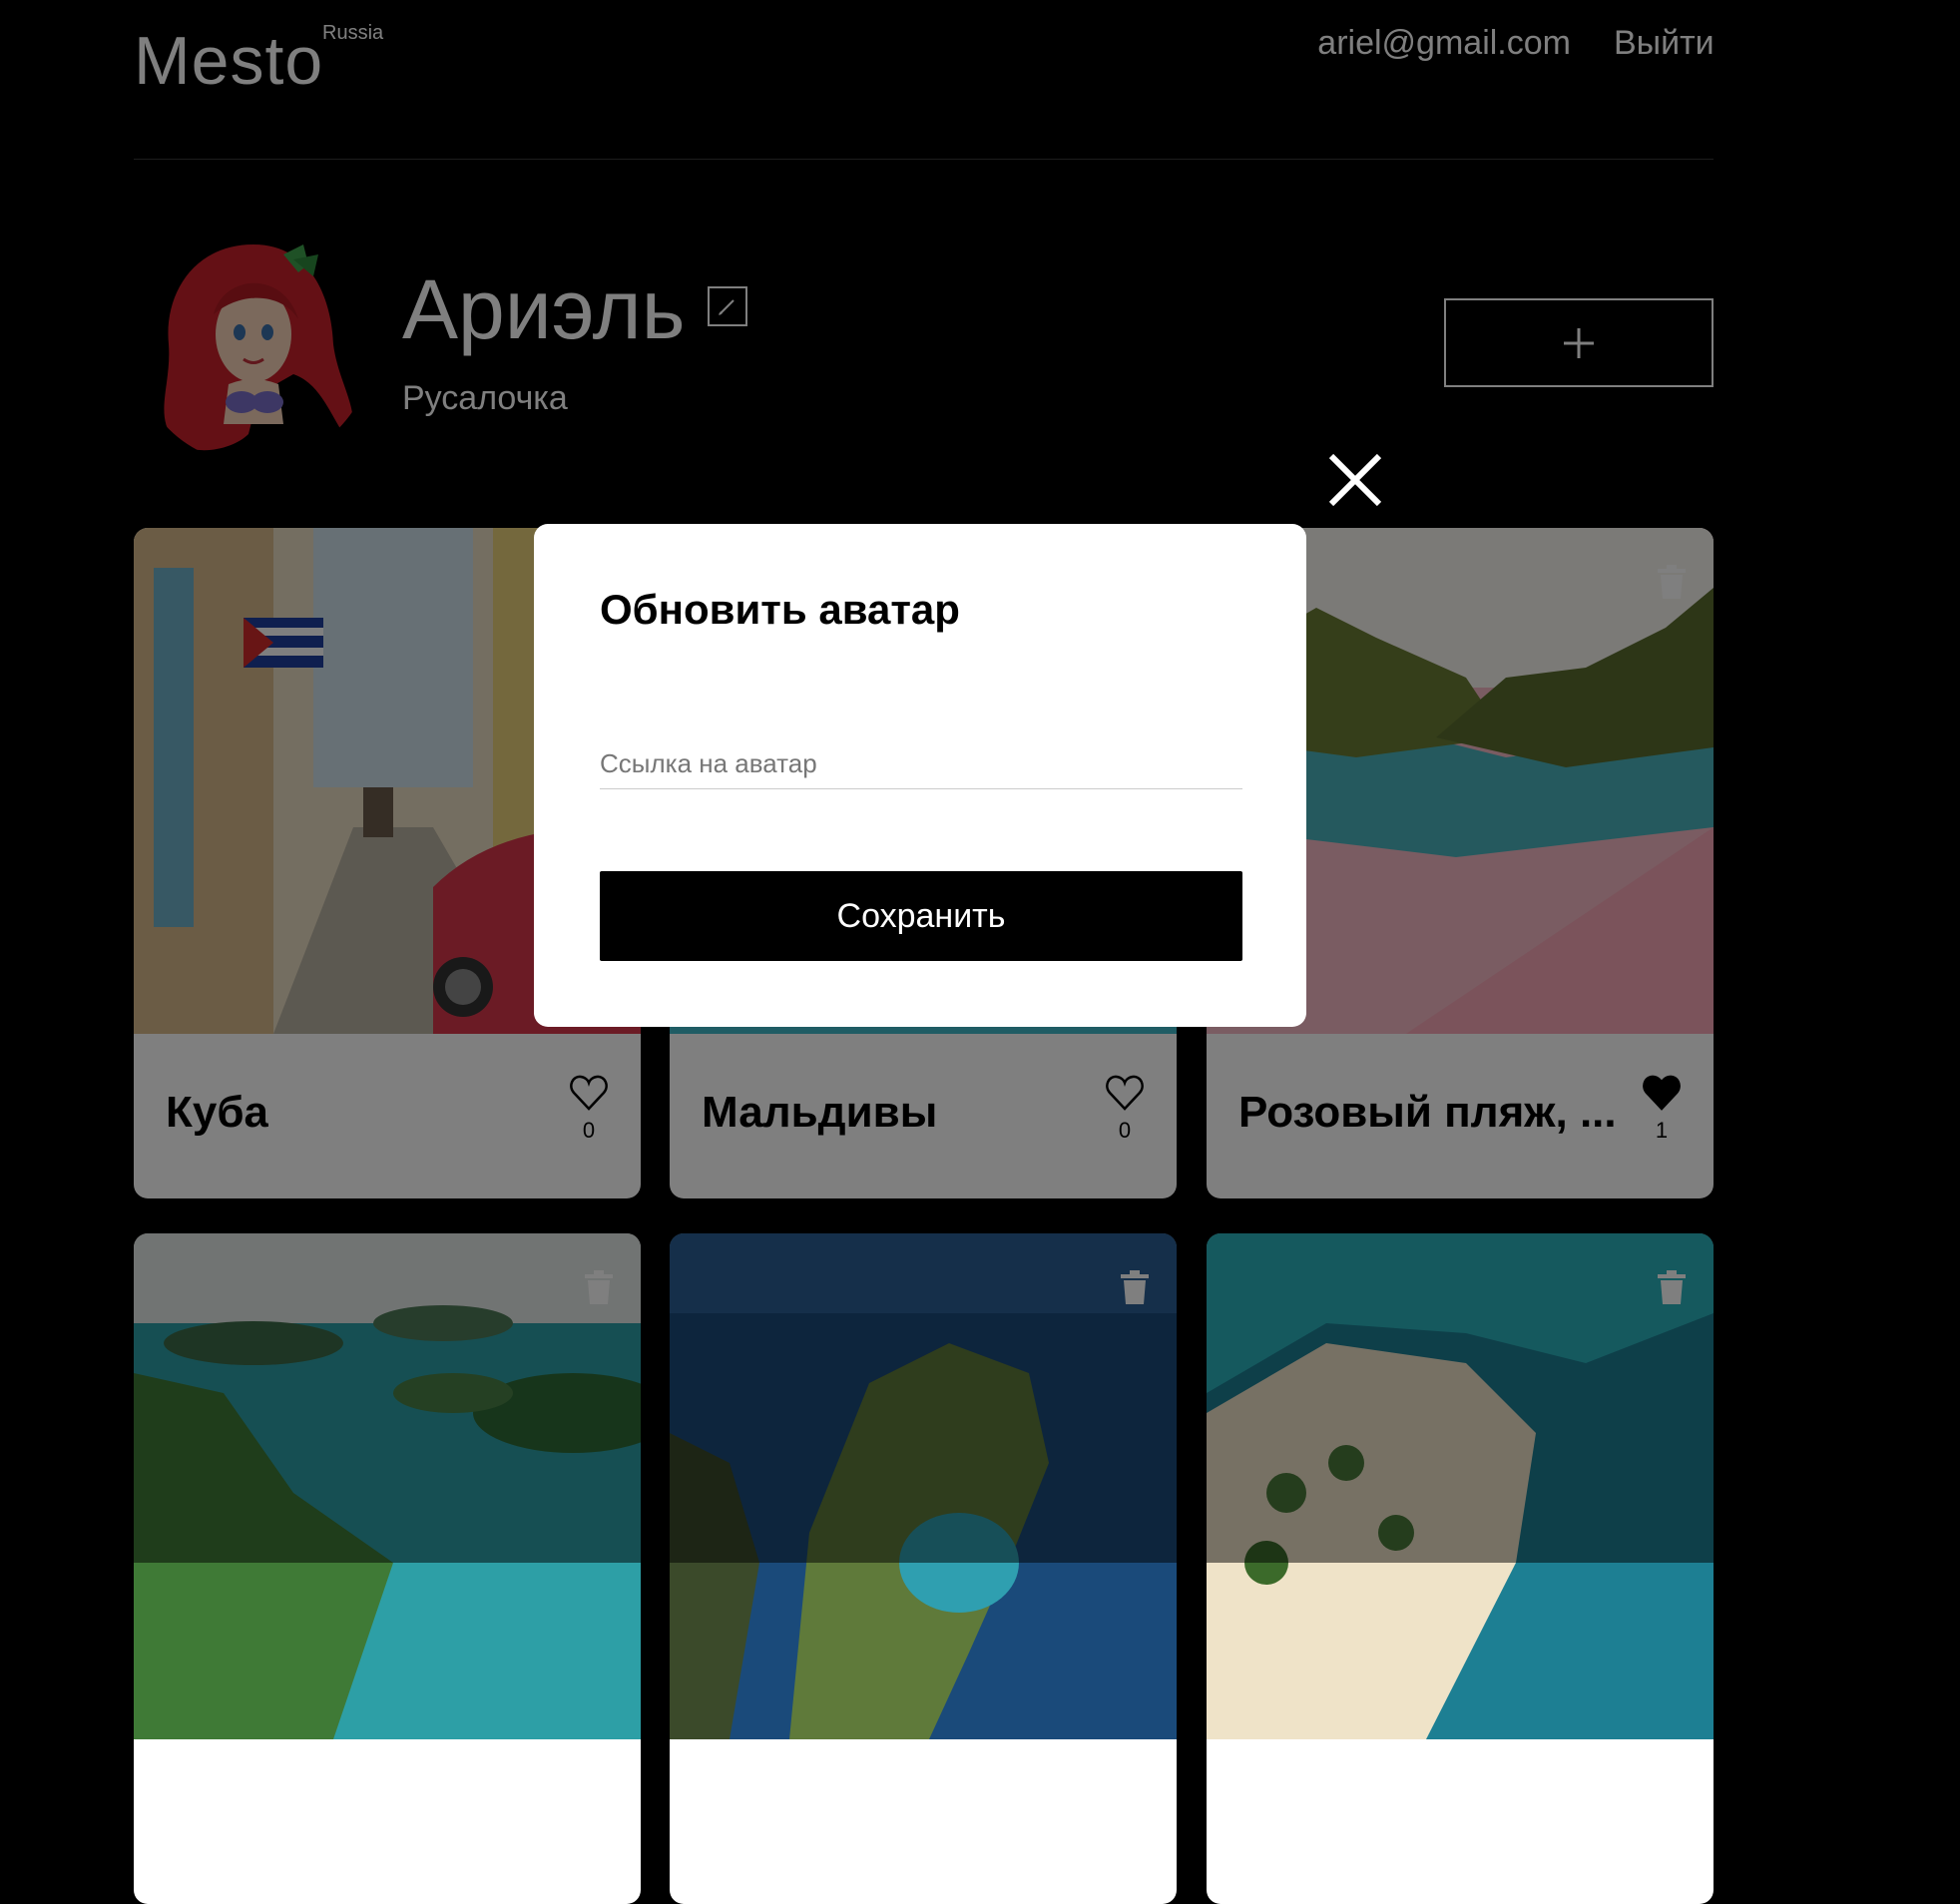 The height and width of the screenshot is (1904, 1960). Describe the element at coordinates (921, 763) in the screenshot. I see `avatar-link-input` at that location.